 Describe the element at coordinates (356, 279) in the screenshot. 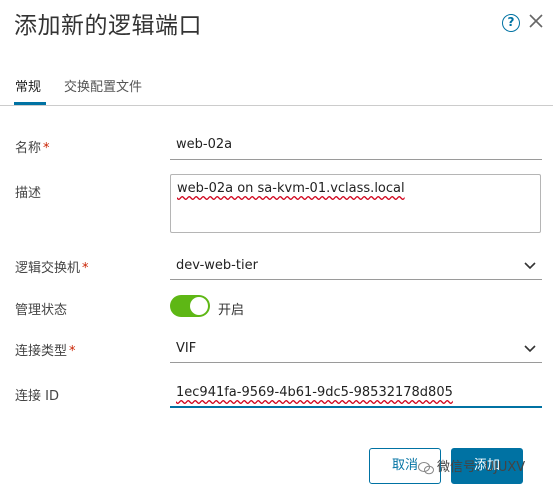

I see `logical-switch-underline` at that location.